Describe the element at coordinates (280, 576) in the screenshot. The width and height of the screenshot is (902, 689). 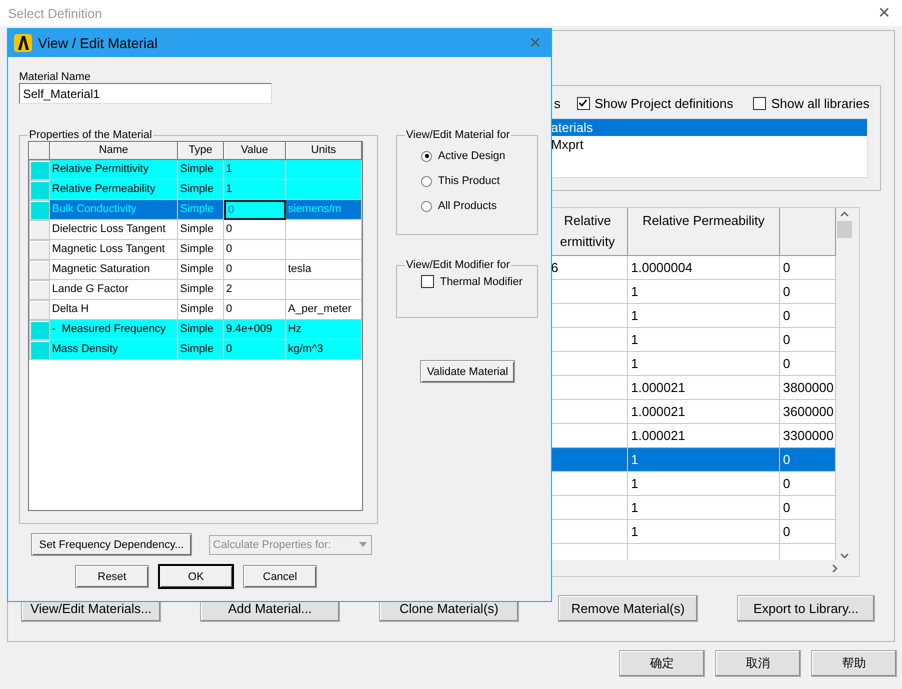
I see `dialog-button: Cancel` at that location.